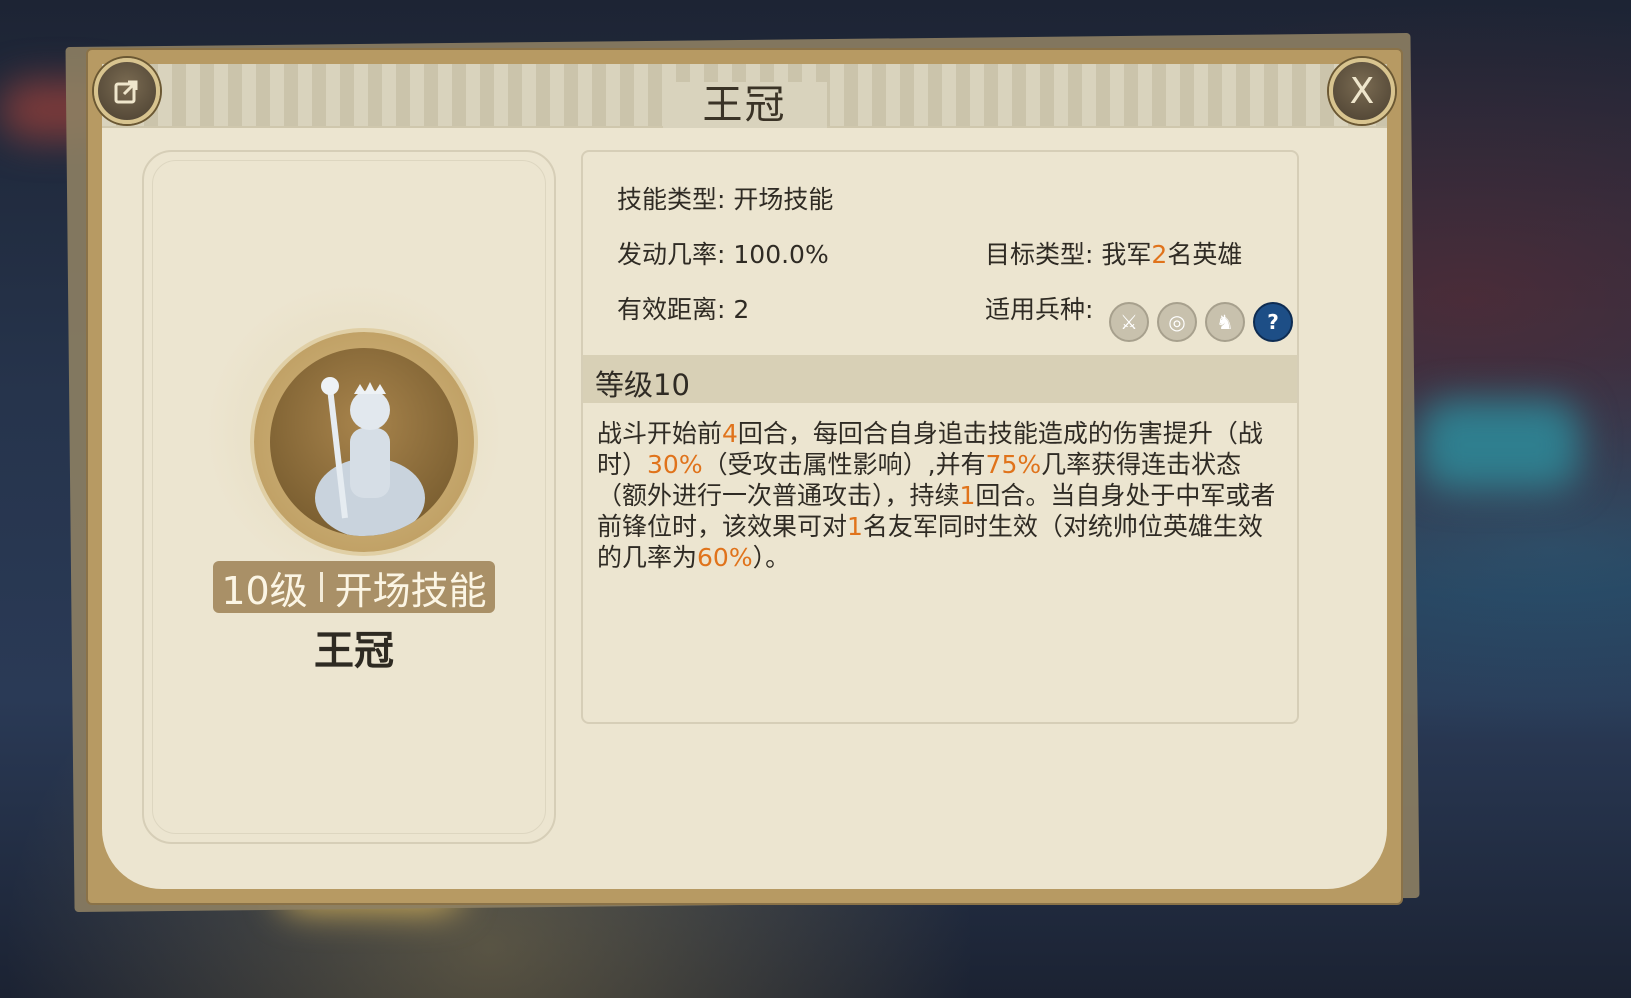  I want to click on trigger-rate-row: 发动几率: 100.0%, so click(723, 253).